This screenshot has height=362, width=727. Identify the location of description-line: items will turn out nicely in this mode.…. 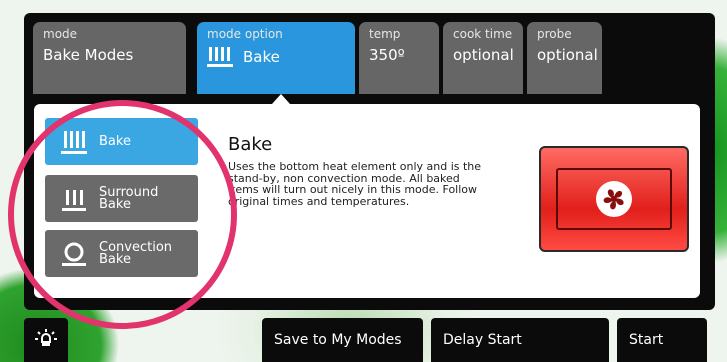
(353, 189).